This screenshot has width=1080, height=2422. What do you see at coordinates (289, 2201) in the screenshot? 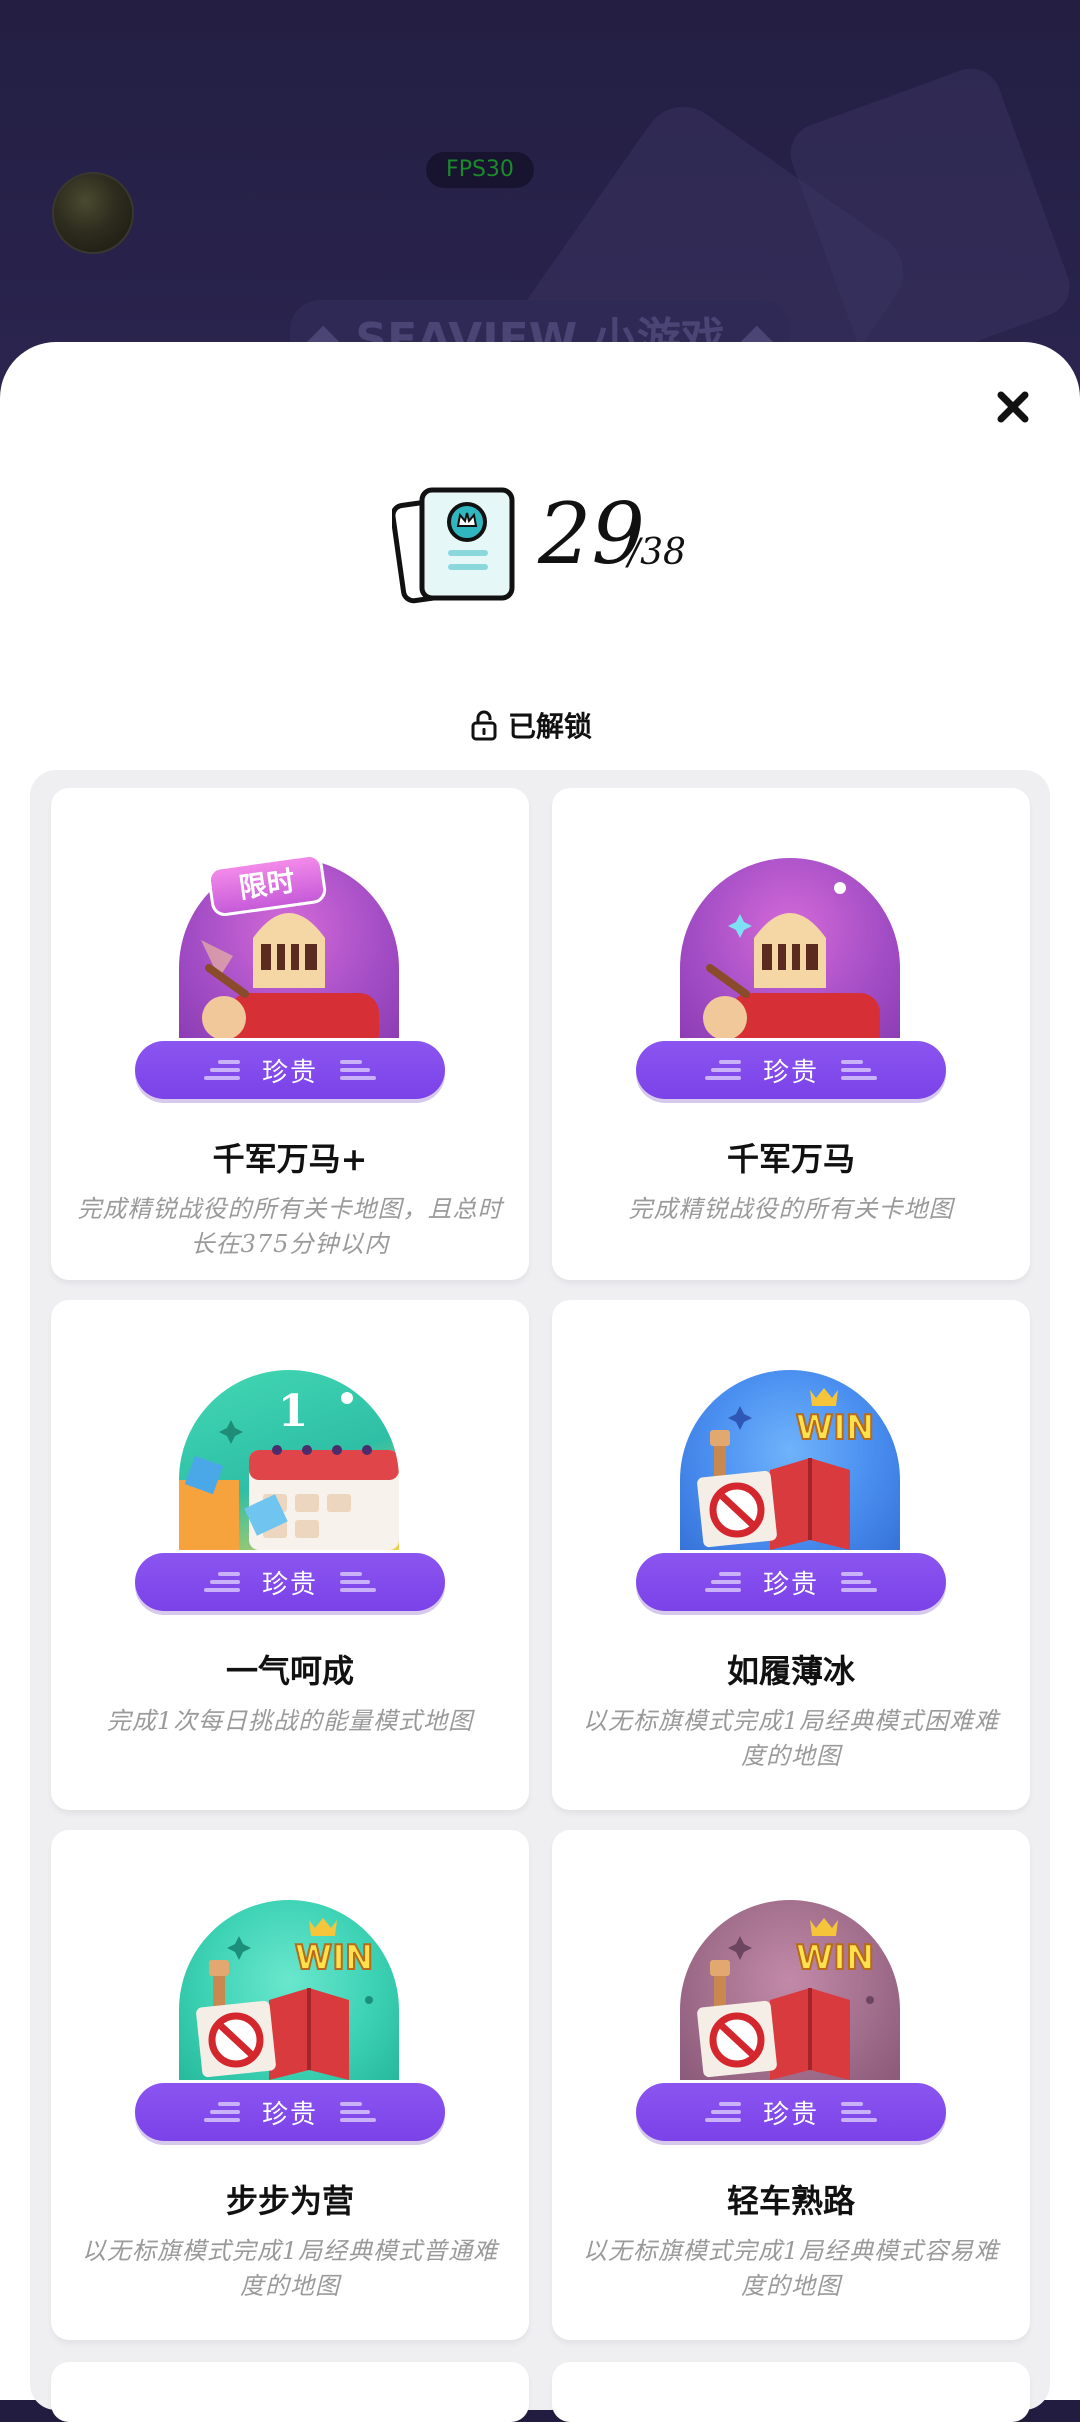
I see `achievement-title: 步步为营` at bounding box center [289, 2201].